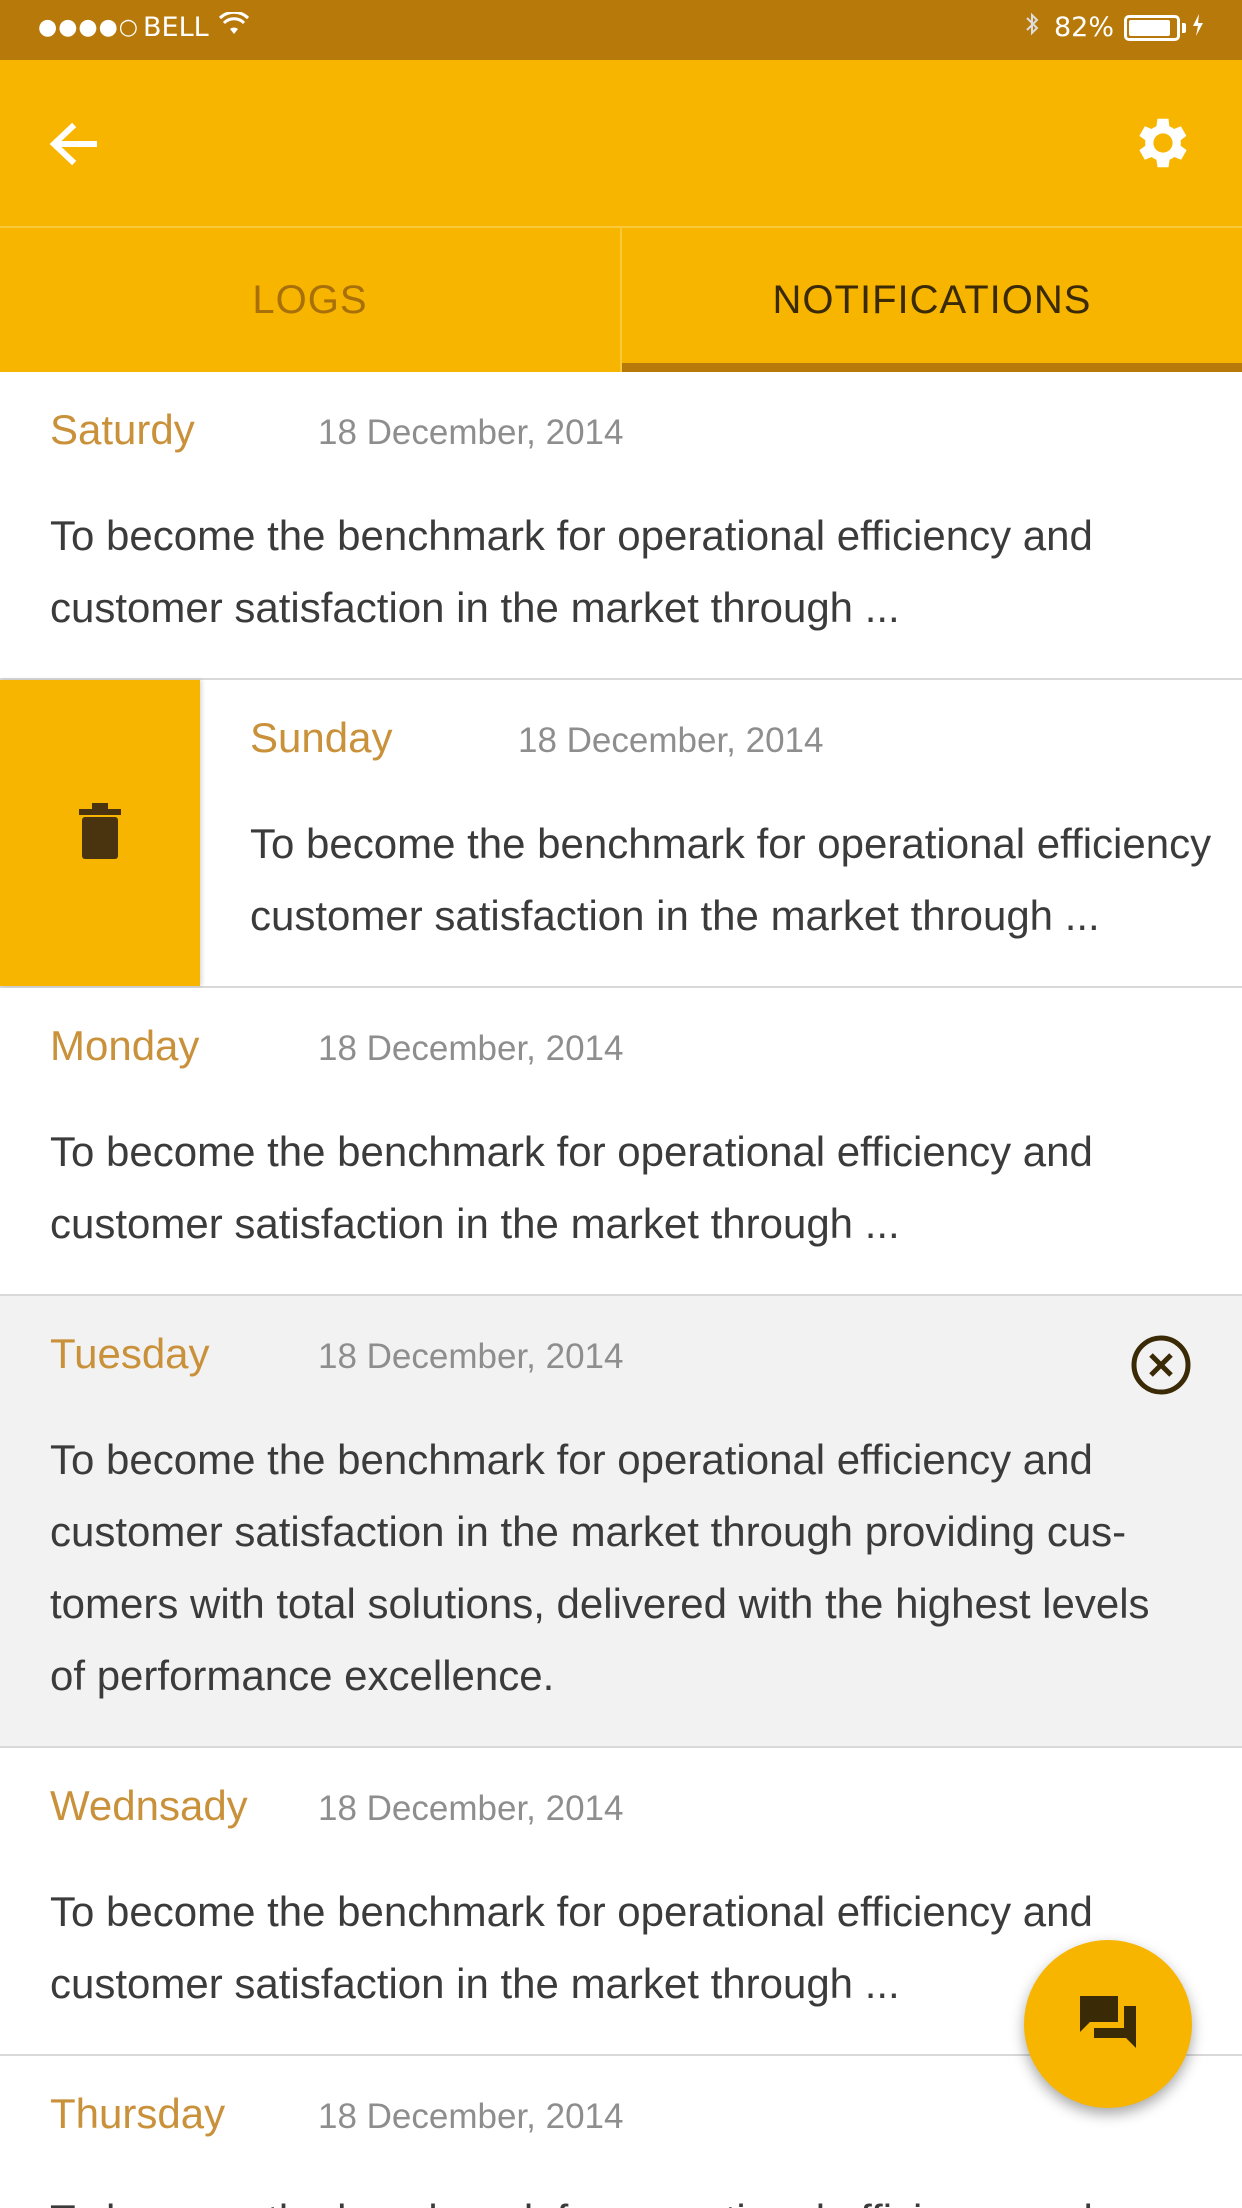  What do you see at coordinates (321, 737) in the screenshot?
I see `item-day: Sunday` at bounding box center [321, 737].